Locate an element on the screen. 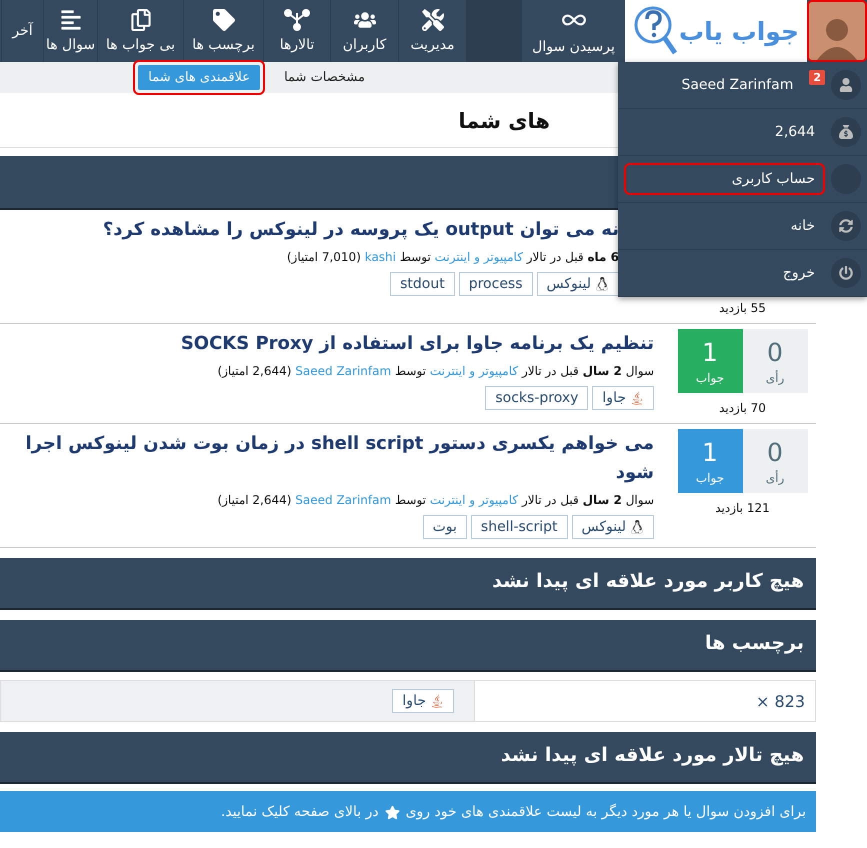  refresh-icon is located at coordinates (846, 226).